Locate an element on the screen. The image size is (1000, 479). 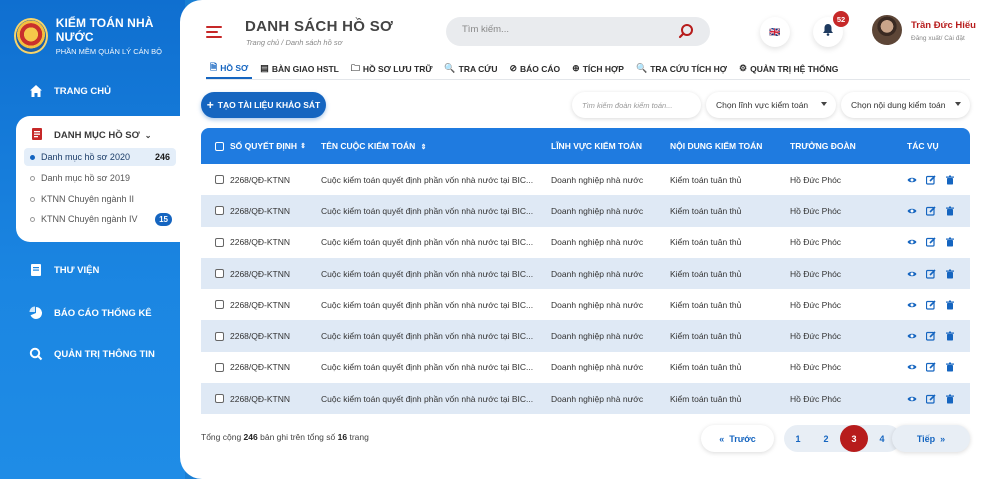
search-input is located at coordinates (562, 29).